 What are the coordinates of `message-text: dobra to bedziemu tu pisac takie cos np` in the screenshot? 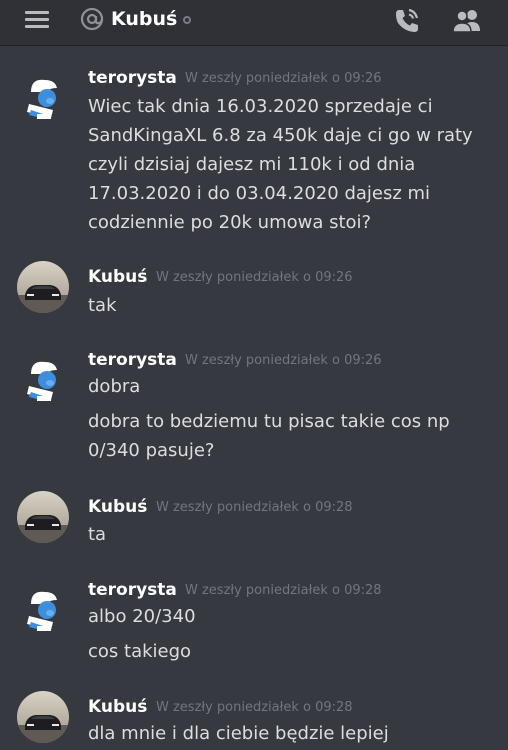 It's located at (269, 421).